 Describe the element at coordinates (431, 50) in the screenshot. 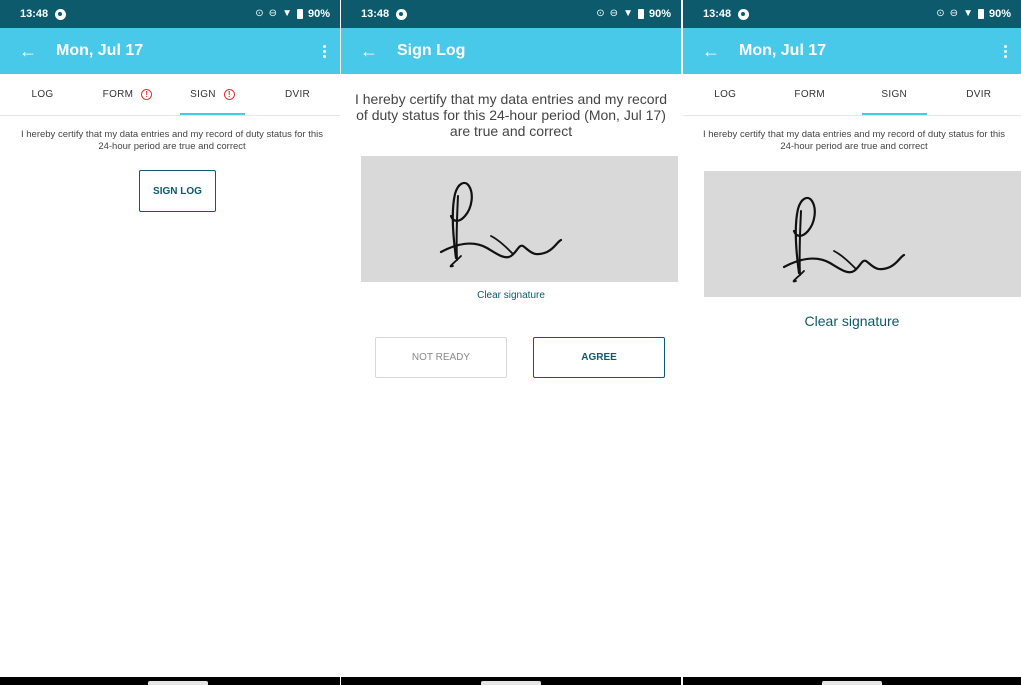

I see `app-bar-title: Sign Log` at that location.